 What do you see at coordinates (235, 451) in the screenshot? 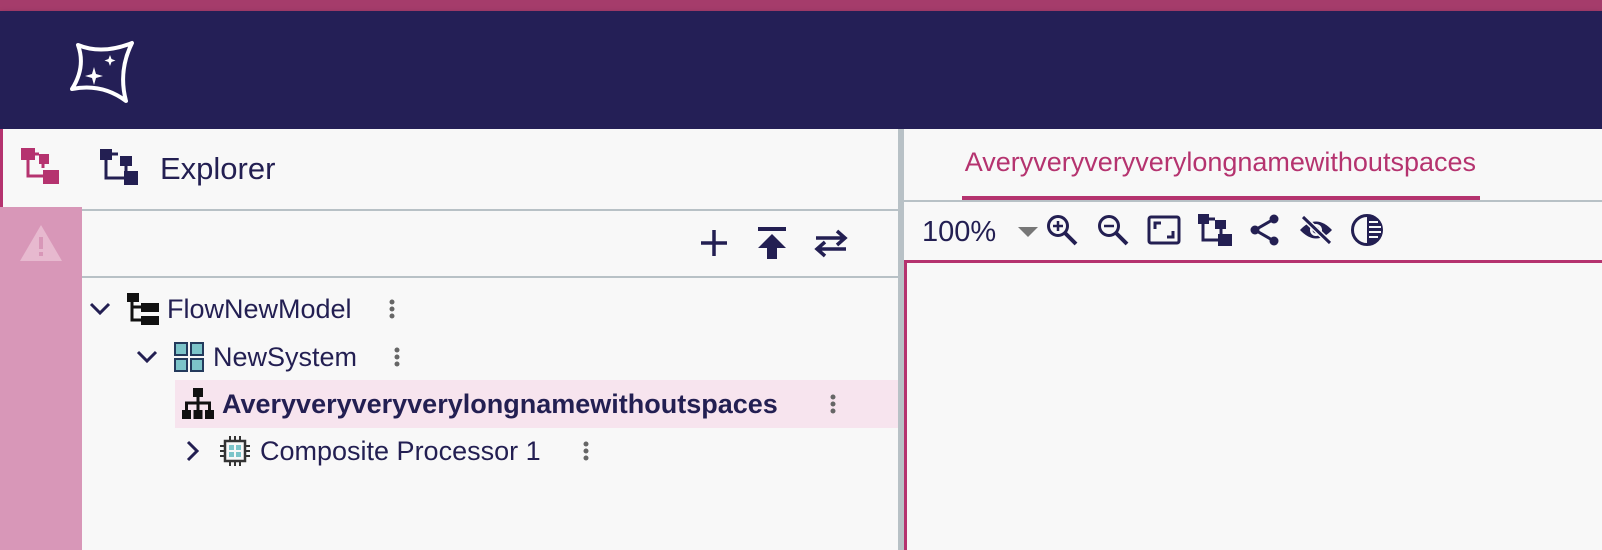
I see `chip-icon` at bounding box center [235, 451].